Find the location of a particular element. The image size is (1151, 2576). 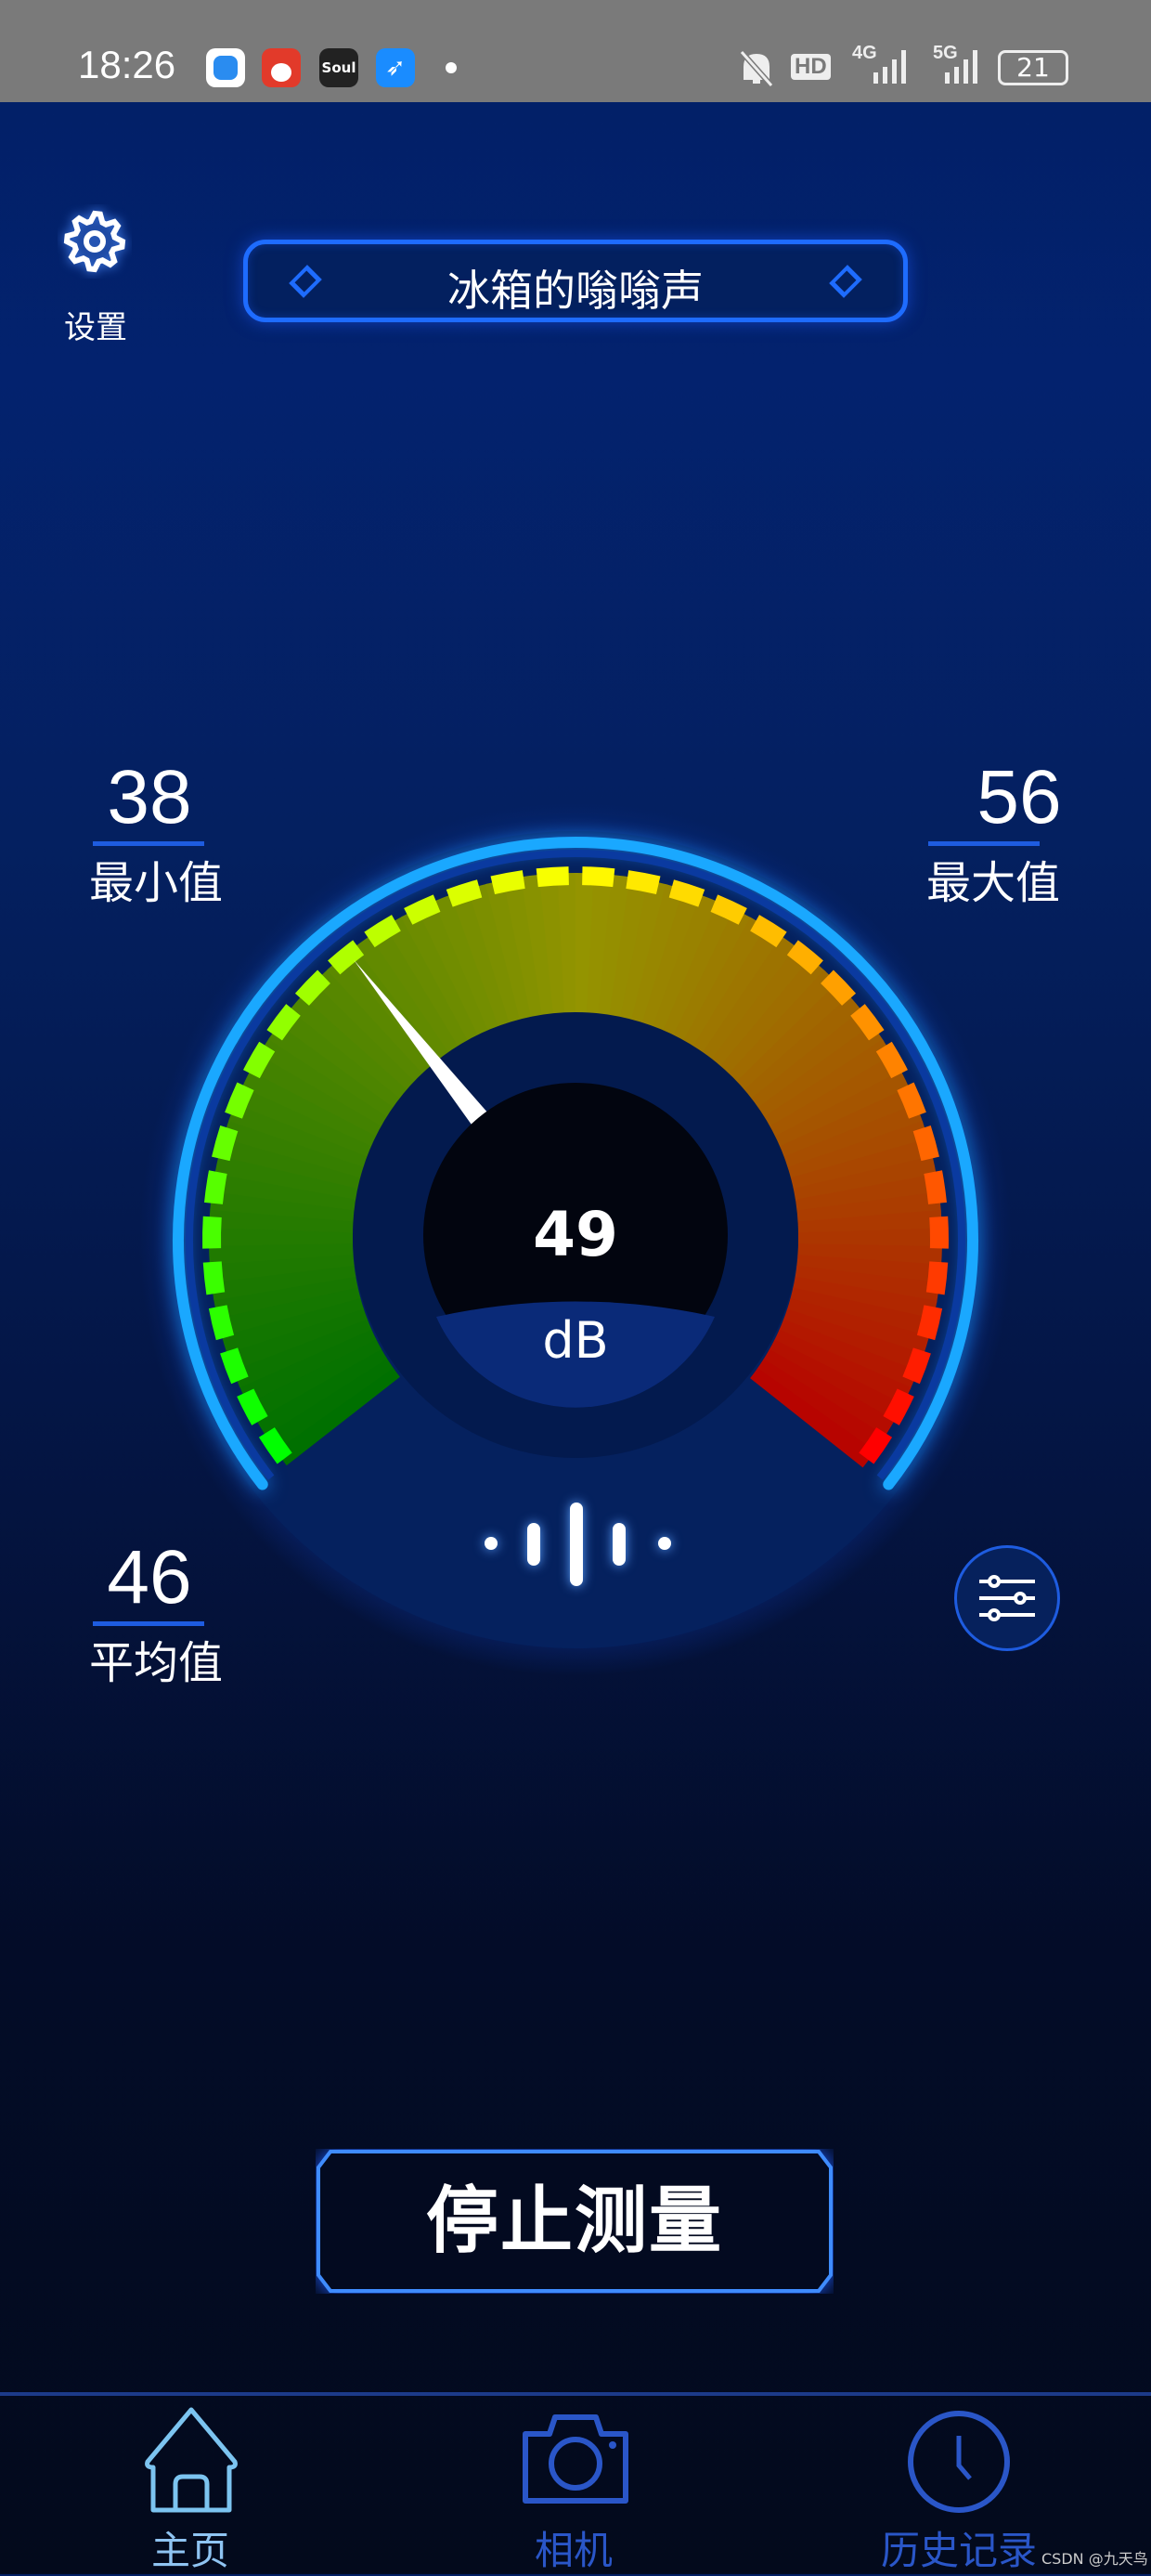

max-label: 最大值 is located at coordinates (993, 883).